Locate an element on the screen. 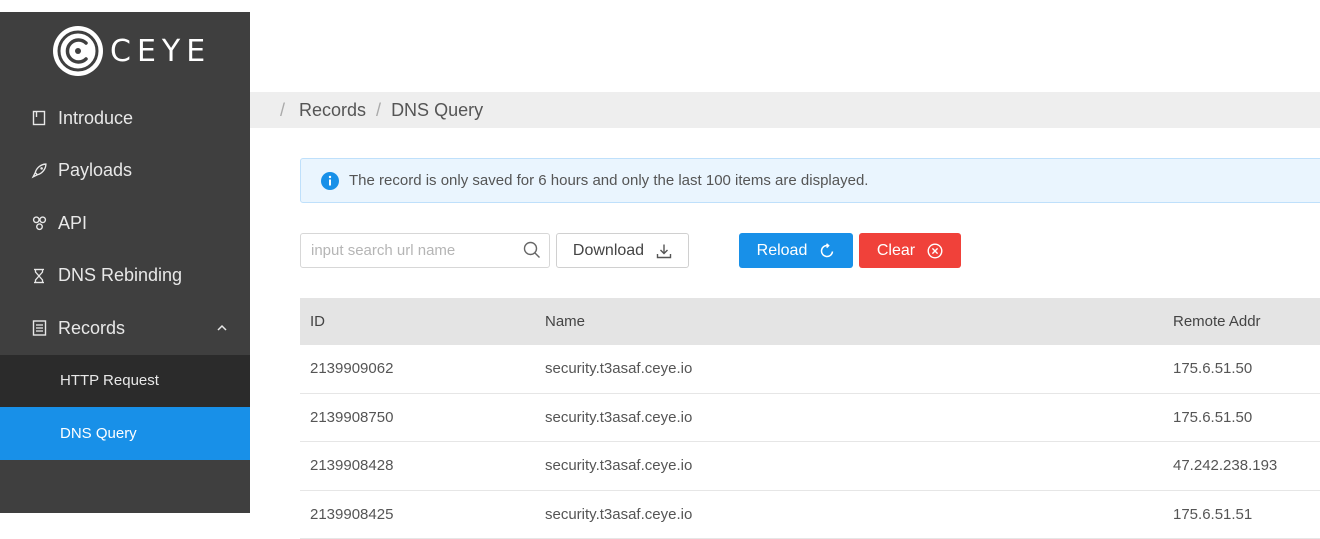  column-header-remote-addr: Remote Addr is located at coordinates (1241, 321).